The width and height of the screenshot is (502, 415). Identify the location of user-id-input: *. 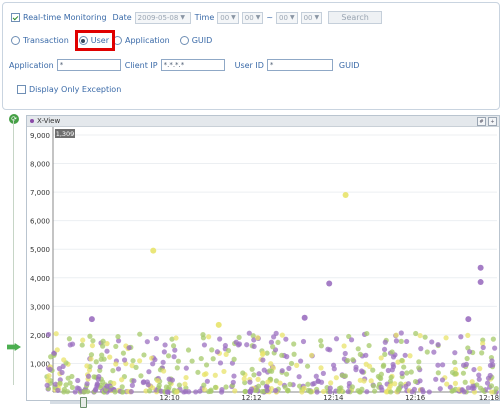
(299, 65).